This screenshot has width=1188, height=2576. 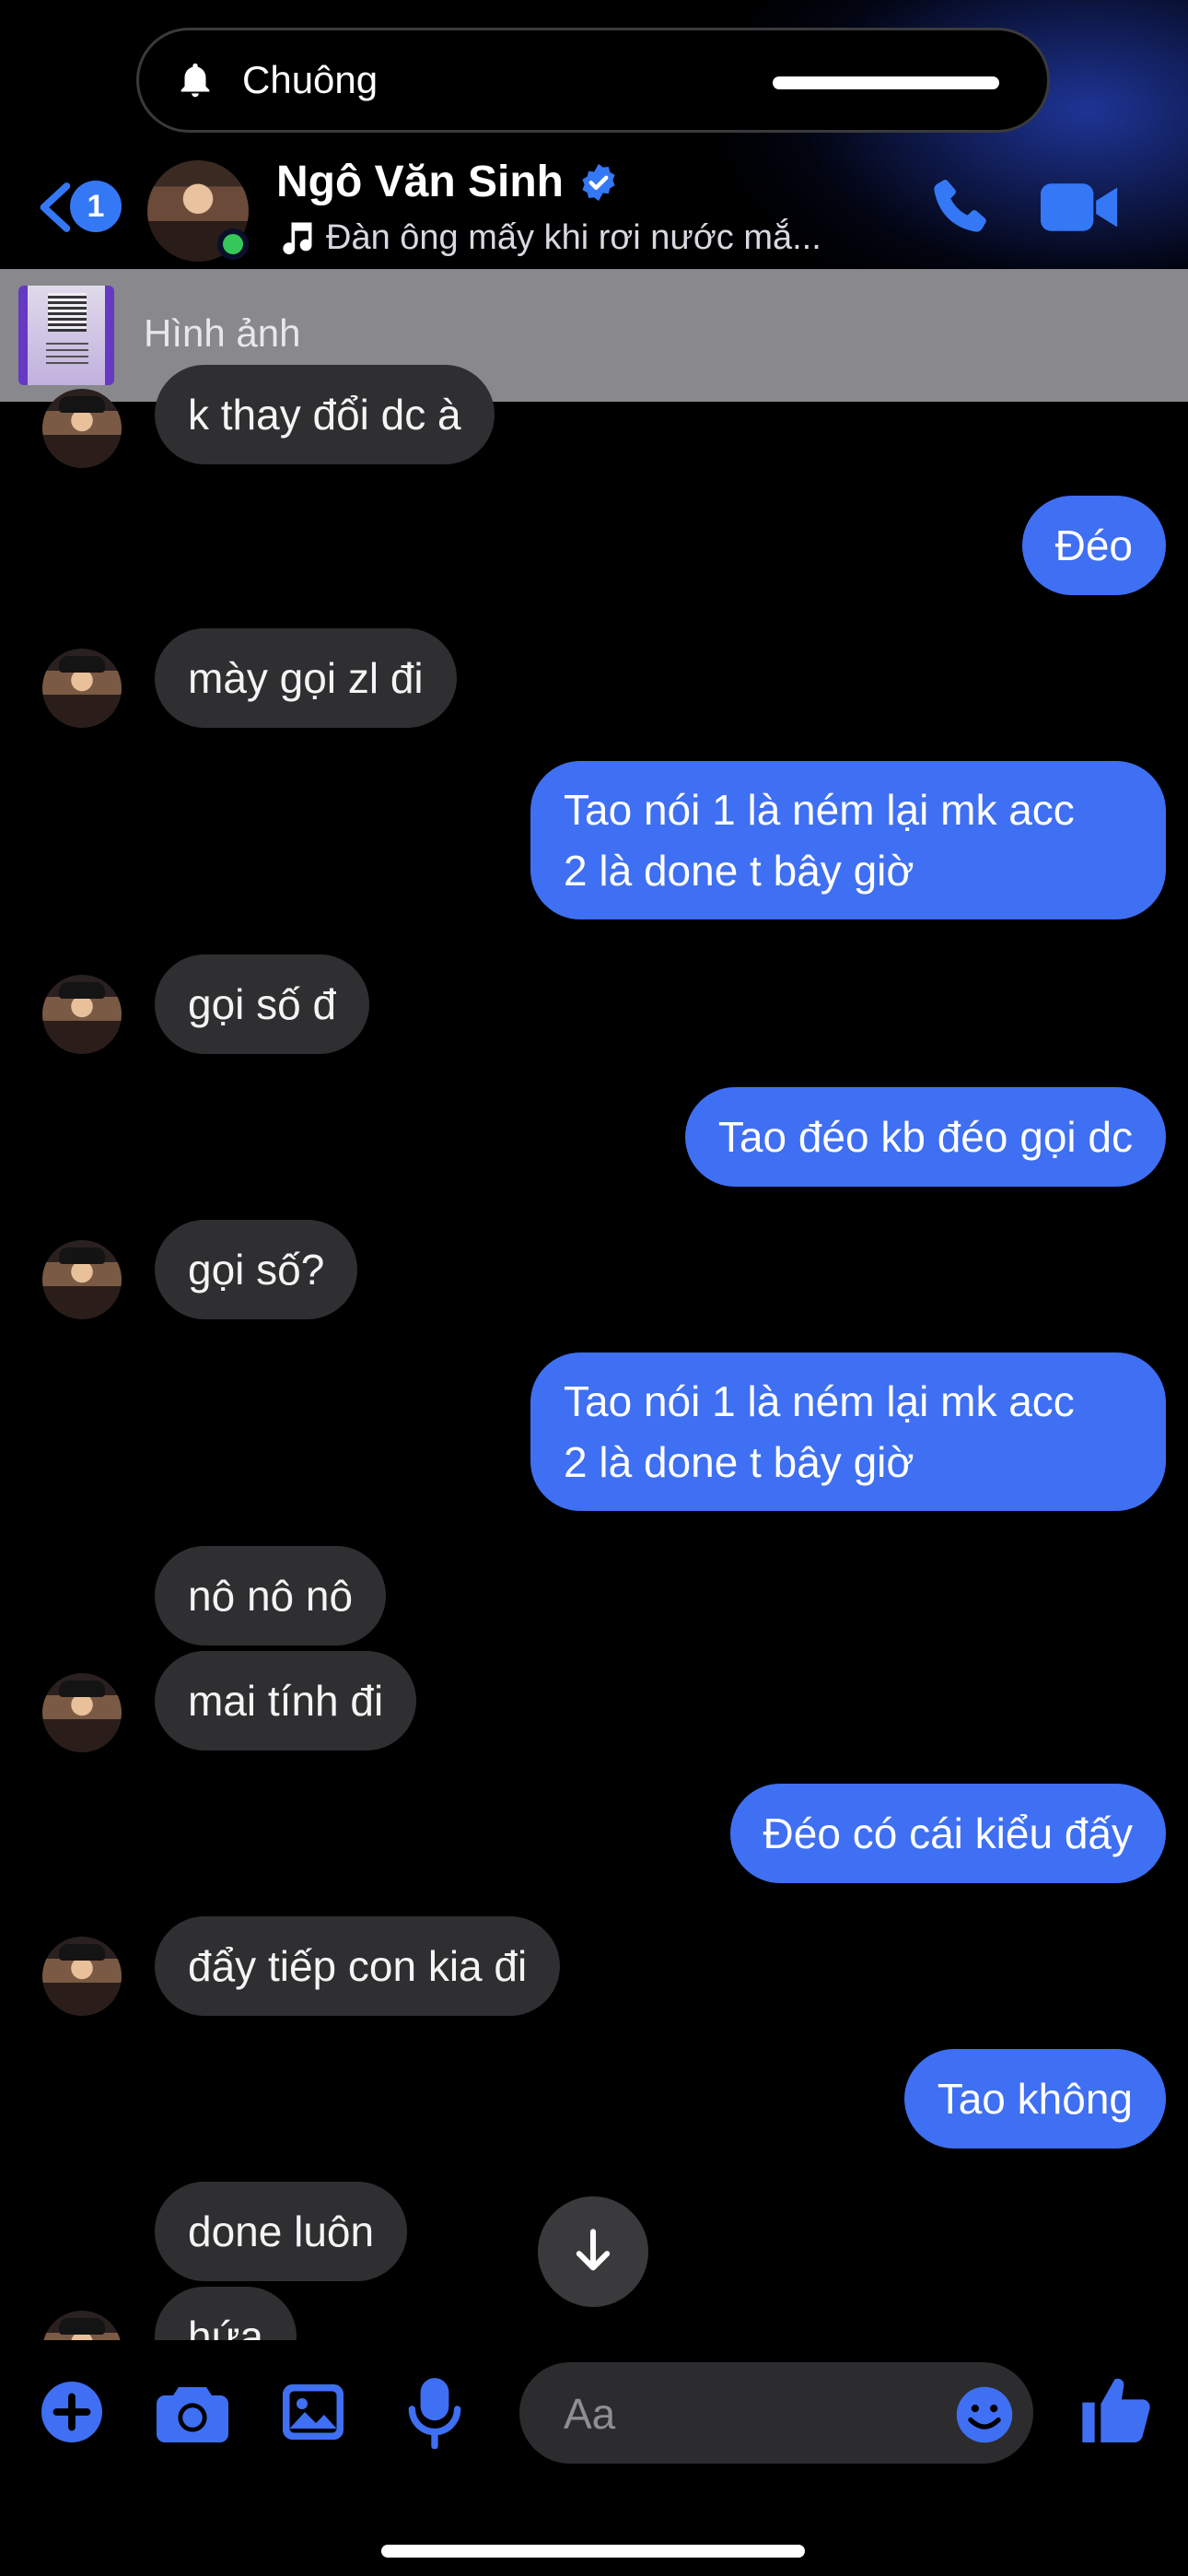 What do you see at coordinates (262, 1004) in the screenshot?
I see `message-incoming: gọi số đ` at bounding box center [262, 1004].